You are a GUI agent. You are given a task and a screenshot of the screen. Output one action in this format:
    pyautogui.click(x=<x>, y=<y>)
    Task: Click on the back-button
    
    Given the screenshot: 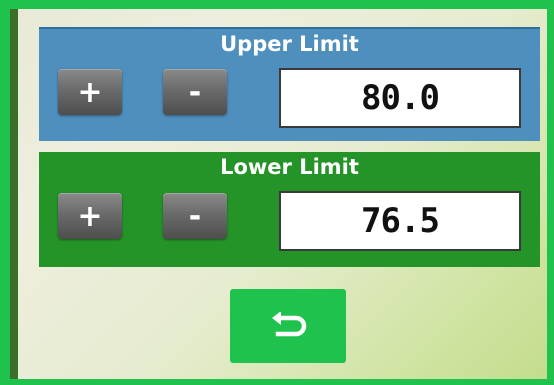 What is the action you would take?
    pyautogui.click(x=288, y=326)
    